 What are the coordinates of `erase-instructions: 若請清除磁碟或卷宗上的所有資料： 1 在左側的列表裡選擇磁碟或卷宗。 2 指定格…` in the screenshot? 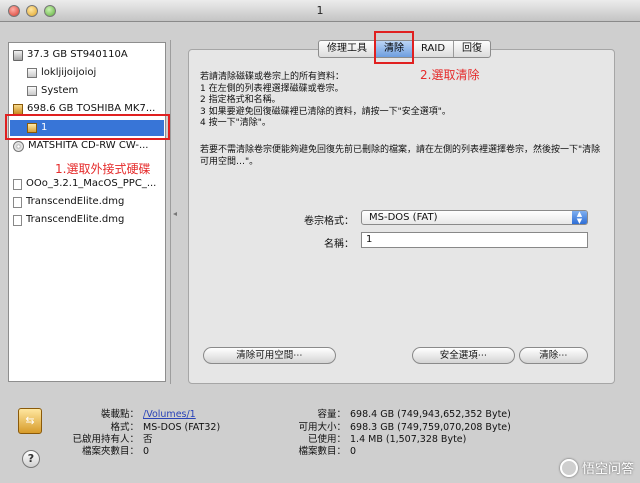 It's located at (405, 101).